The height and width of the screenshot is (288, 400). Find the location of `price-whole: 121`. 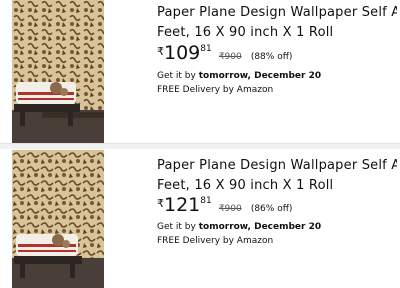

price-whole: 121 is located at coordinates (182, 205).